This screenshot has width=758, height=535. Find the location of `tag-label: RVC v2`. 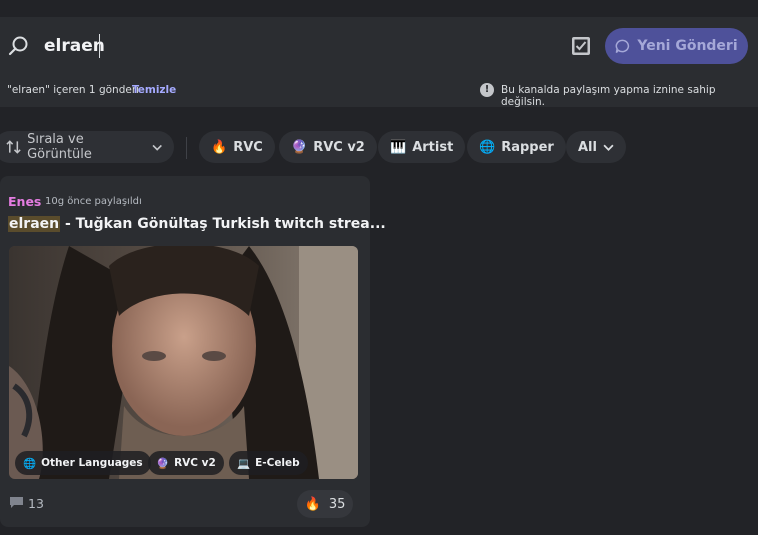

tag-label: RVC v2 is located at coordinates (339, 147).